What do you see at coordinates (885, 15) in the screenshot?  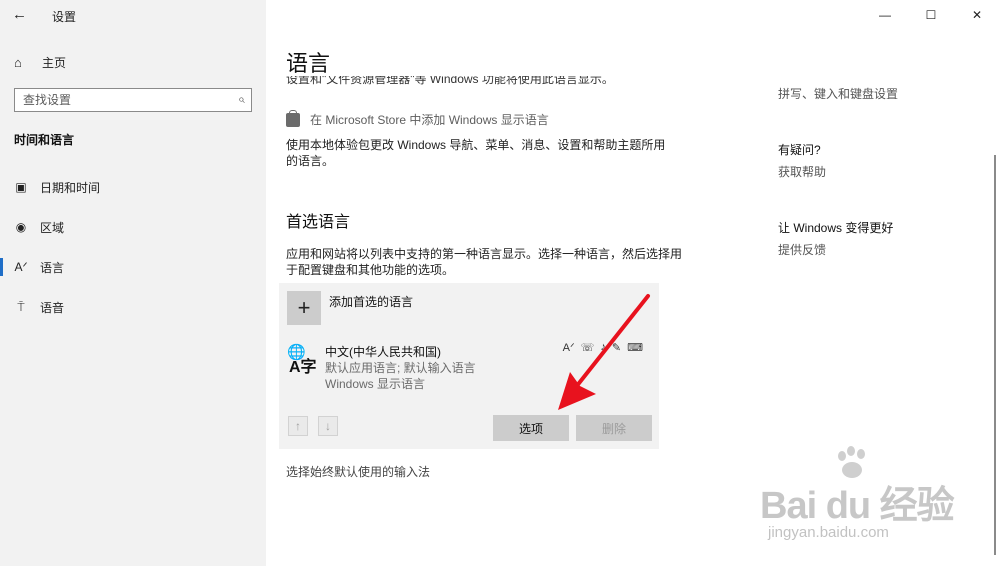 I see `minimize-icon: —` at bounding box center [885, 15].